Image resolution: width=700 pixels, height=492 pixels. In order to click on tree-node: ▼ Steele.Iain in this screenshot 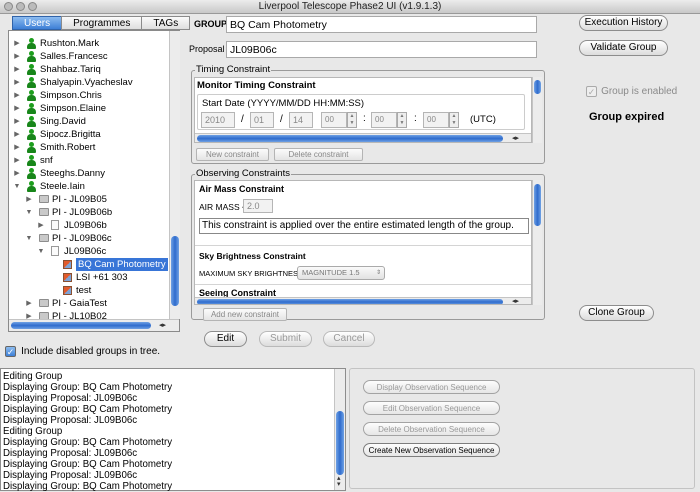, I will do `click(88, 186)`.